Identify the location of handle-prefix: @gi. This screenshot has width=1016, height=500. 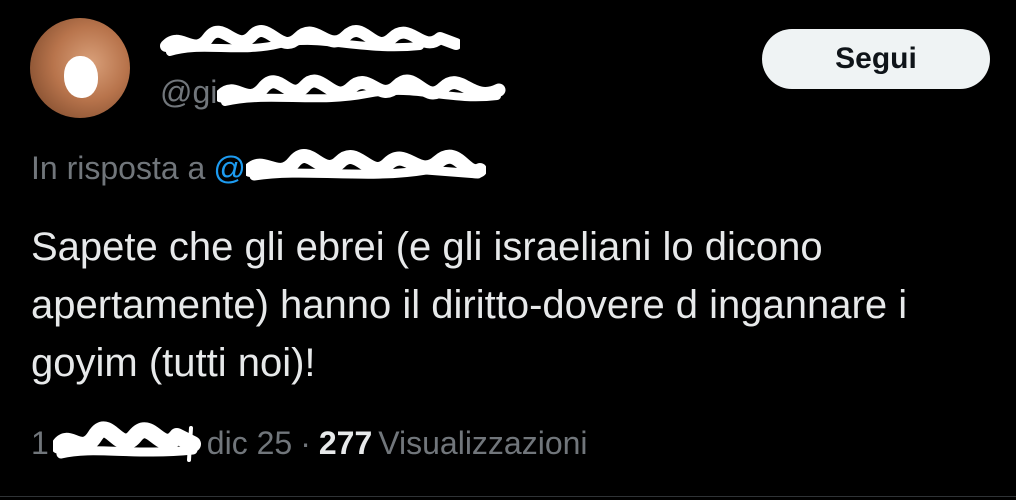
(189, 91).